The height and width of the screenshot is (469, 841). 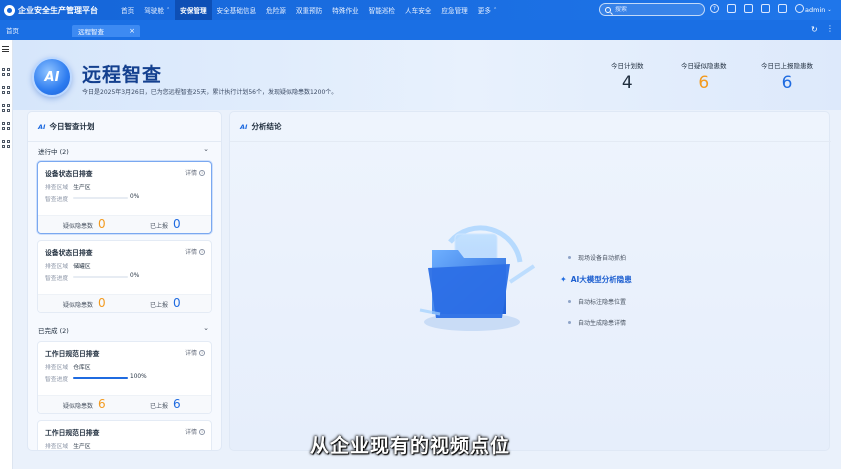 I want to click on stat-1: 今日疑似隐患数 6, so click(x=704, y=76).